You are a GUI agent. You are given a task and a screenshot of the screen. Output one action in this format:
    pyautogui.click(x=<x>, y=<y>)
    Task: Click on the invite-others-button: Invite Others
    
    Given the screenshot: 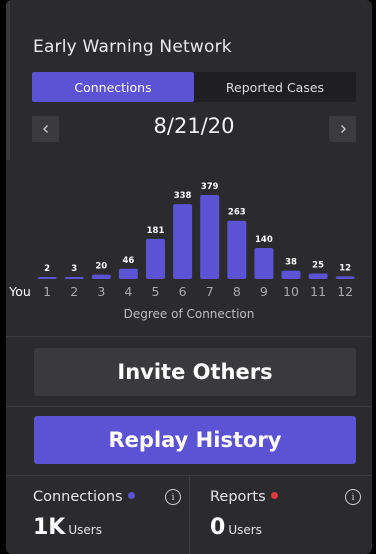 What is the action you would take?
    pyautogui.click(x=195, y=372)
    